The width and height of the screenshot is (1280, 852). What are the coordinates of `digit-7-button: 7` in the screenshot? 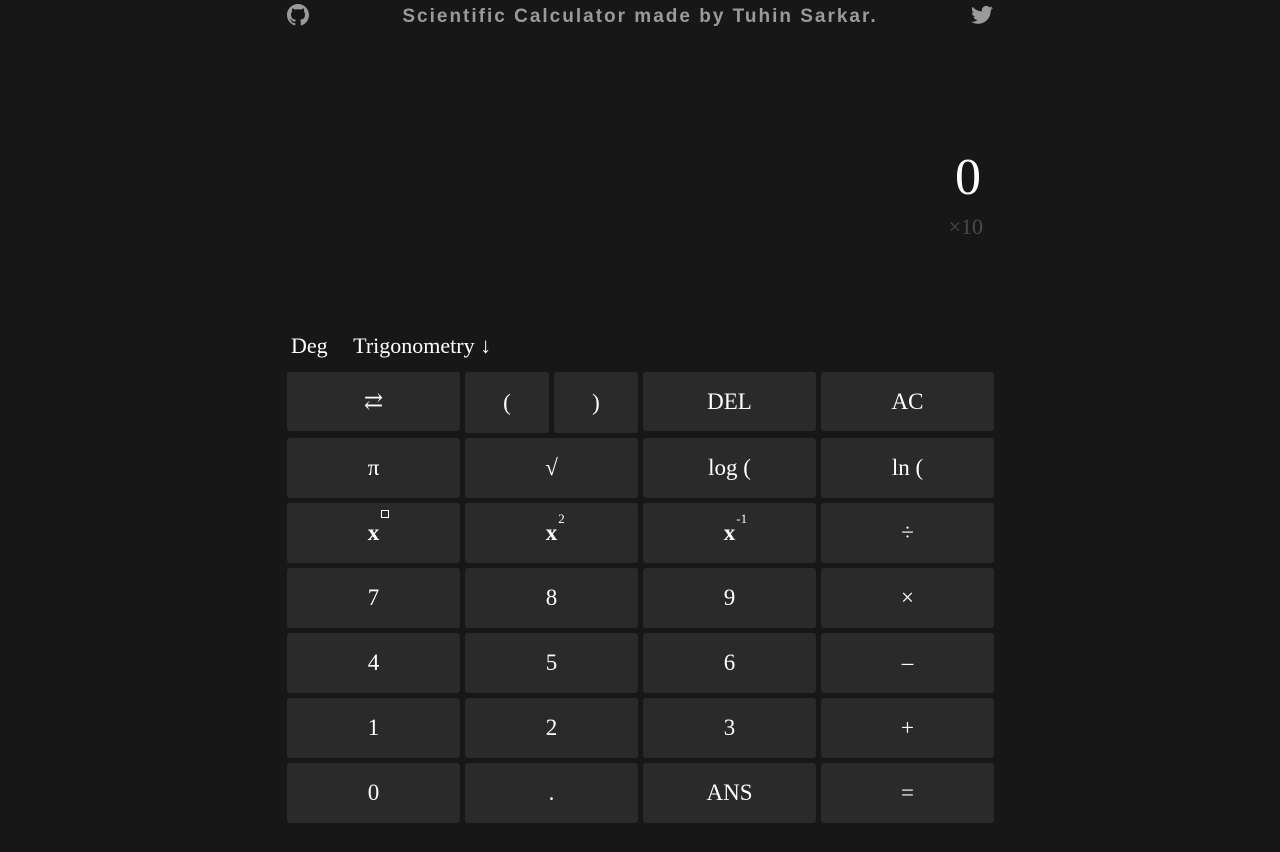 It's located at (373, 598).